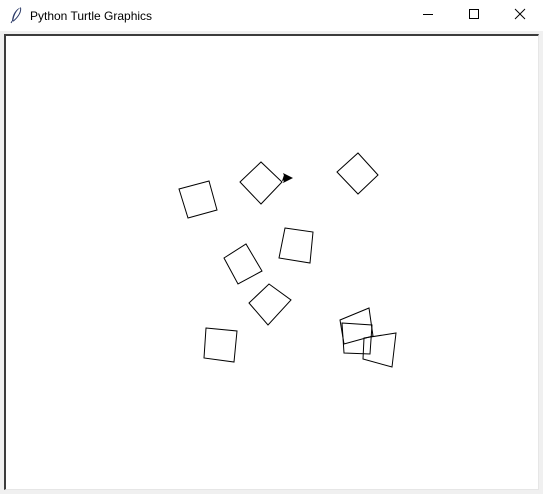 The height and width of the screenshot is (494, 543). I want to click on title-bar: Python Turtle Graphics, so click(271, 15).